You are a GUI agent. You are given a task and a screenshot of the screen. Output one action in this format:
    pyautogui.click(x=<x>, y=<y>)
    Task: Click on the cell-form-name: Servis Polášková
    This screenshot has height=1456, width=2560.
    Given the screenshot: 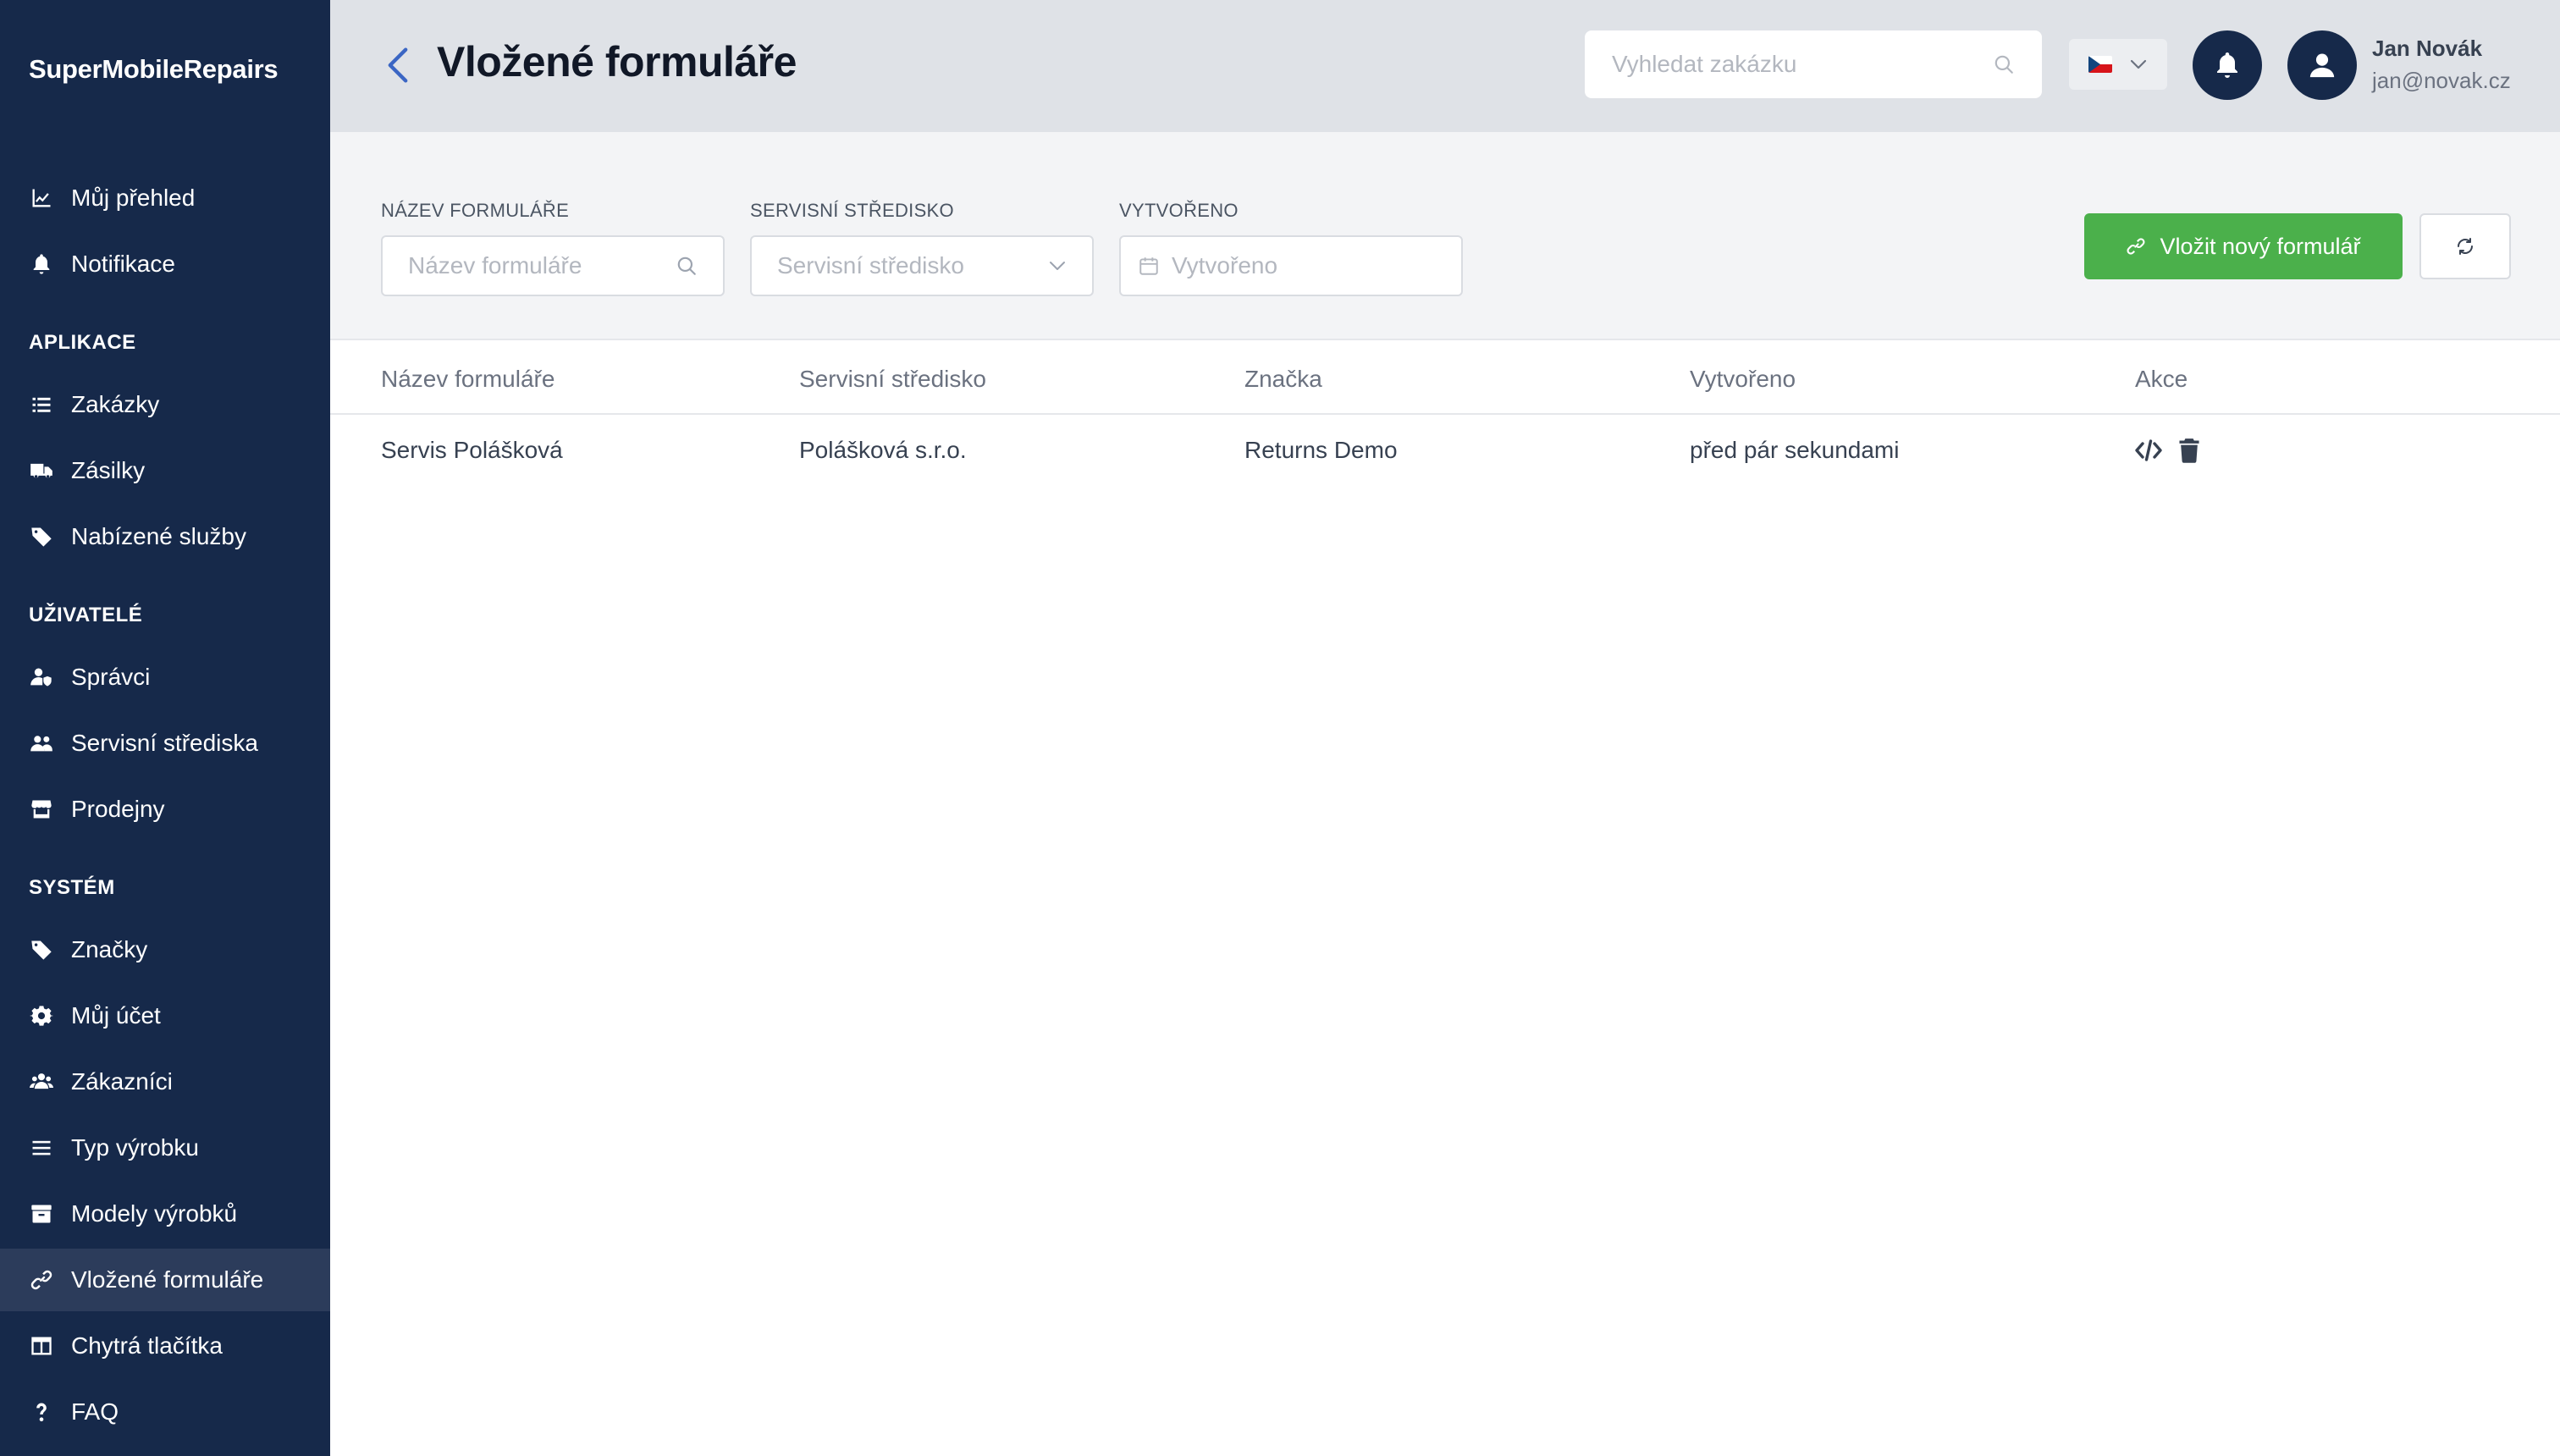 What is the action you would take?
    pyautogui.click(x=472, y=450)
    